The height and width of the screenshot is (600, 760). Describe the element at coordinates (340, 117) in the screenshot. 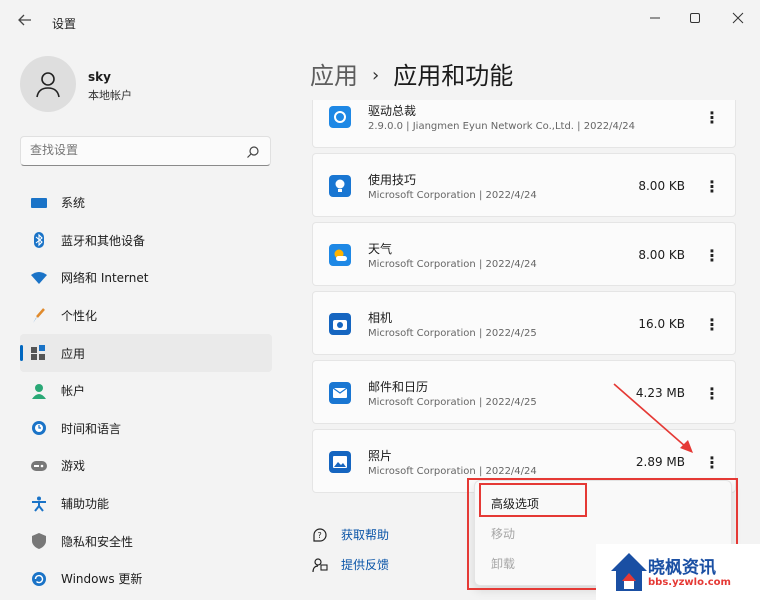

I see `driver-icon` at that location.